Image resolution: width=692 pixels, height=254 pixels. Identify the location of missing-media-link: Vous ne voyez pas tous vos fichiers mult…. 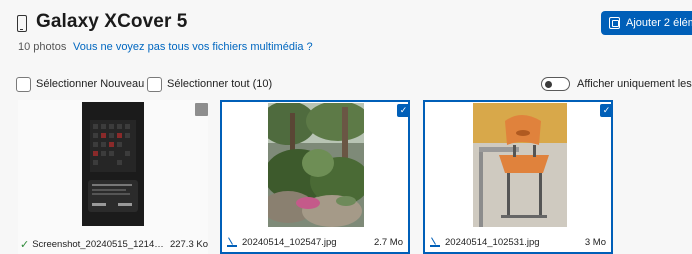
(193, 47).